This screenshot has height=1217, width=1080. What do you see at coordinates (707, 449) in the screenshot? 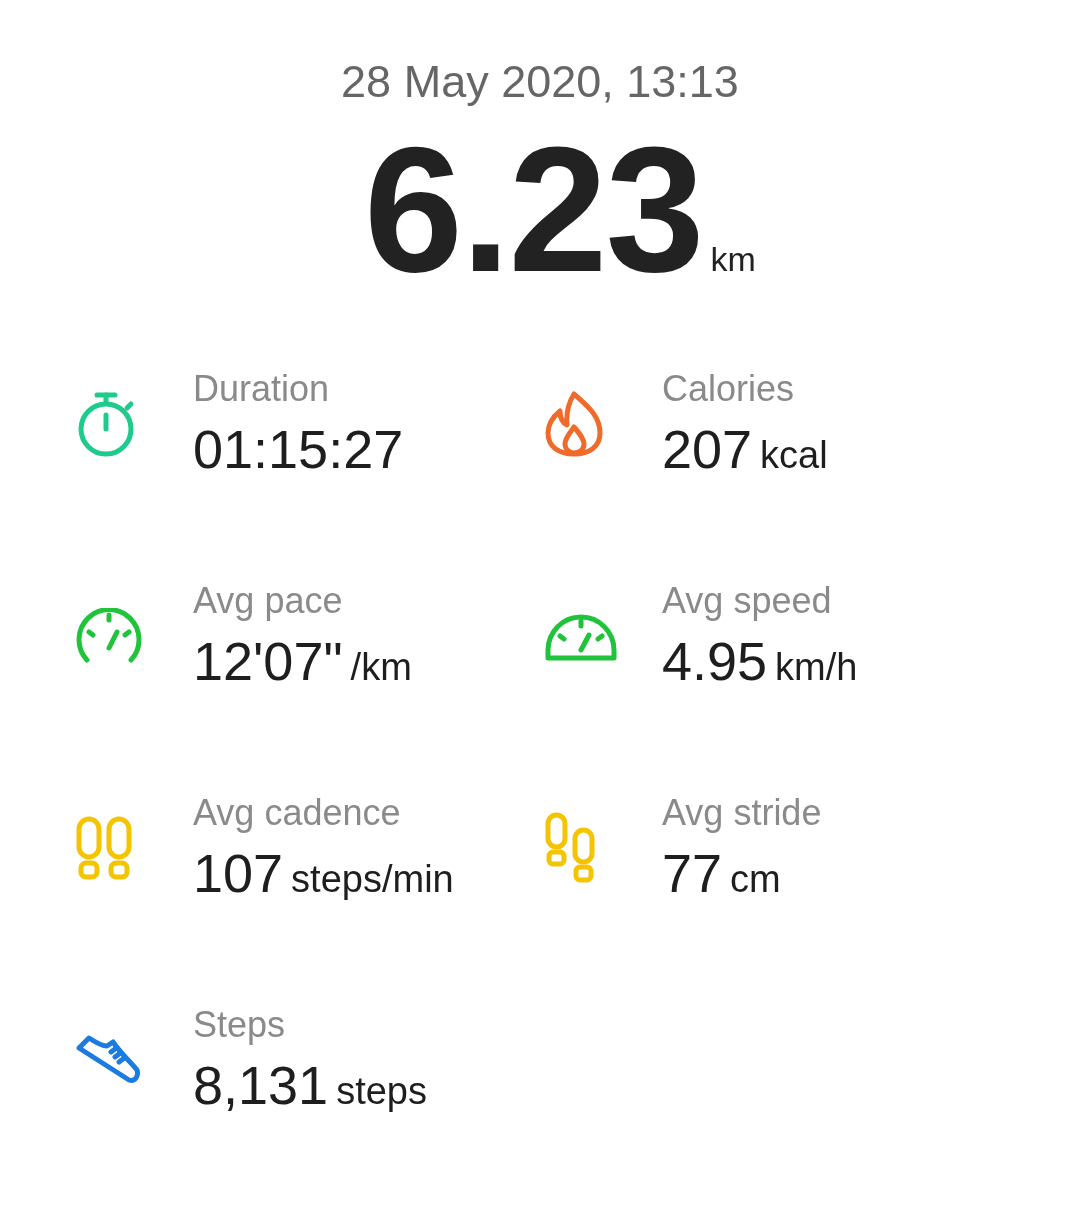
I see `stat-value: 207` at bounding box center [707, 449].